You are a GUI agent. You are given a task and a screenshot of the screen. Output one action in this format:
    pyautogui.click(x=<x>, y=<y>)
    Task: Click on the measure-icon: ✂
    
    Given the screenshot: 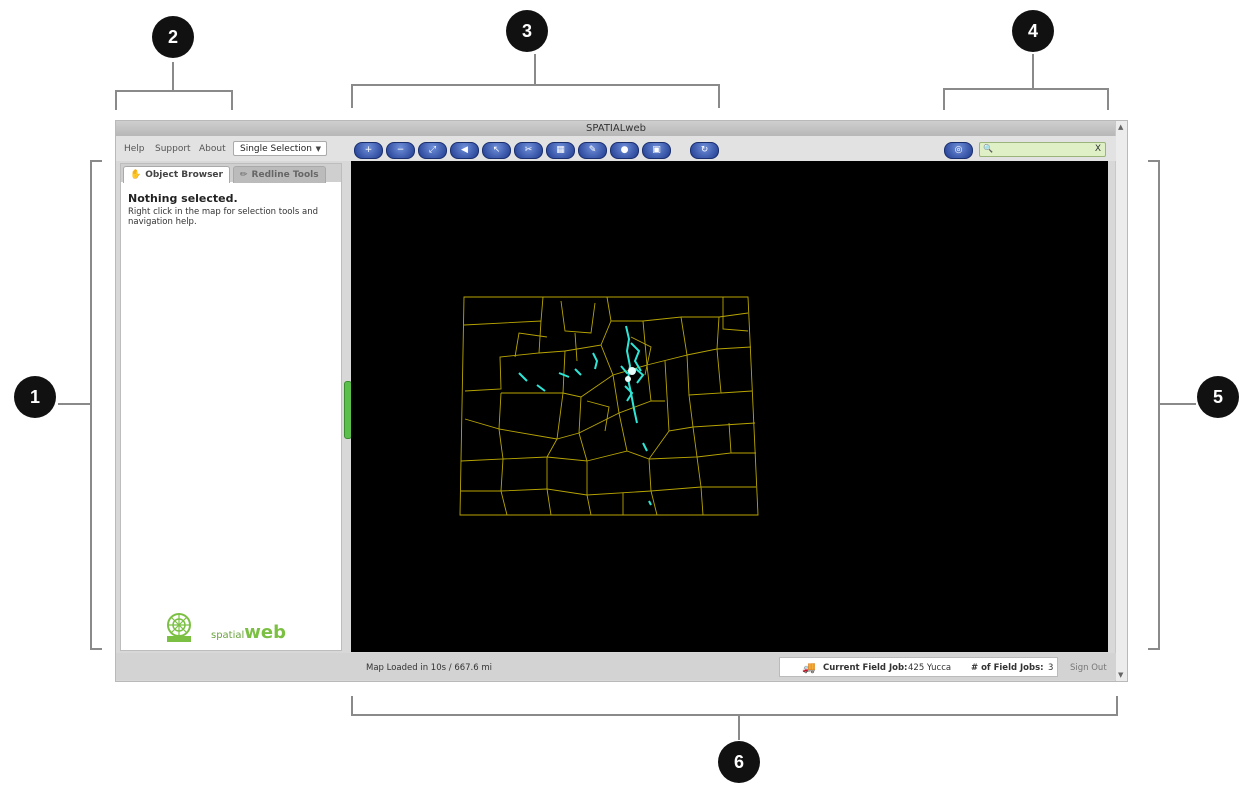 What is the action you would take?
    pyautogui.click(x=528, y=150)
    